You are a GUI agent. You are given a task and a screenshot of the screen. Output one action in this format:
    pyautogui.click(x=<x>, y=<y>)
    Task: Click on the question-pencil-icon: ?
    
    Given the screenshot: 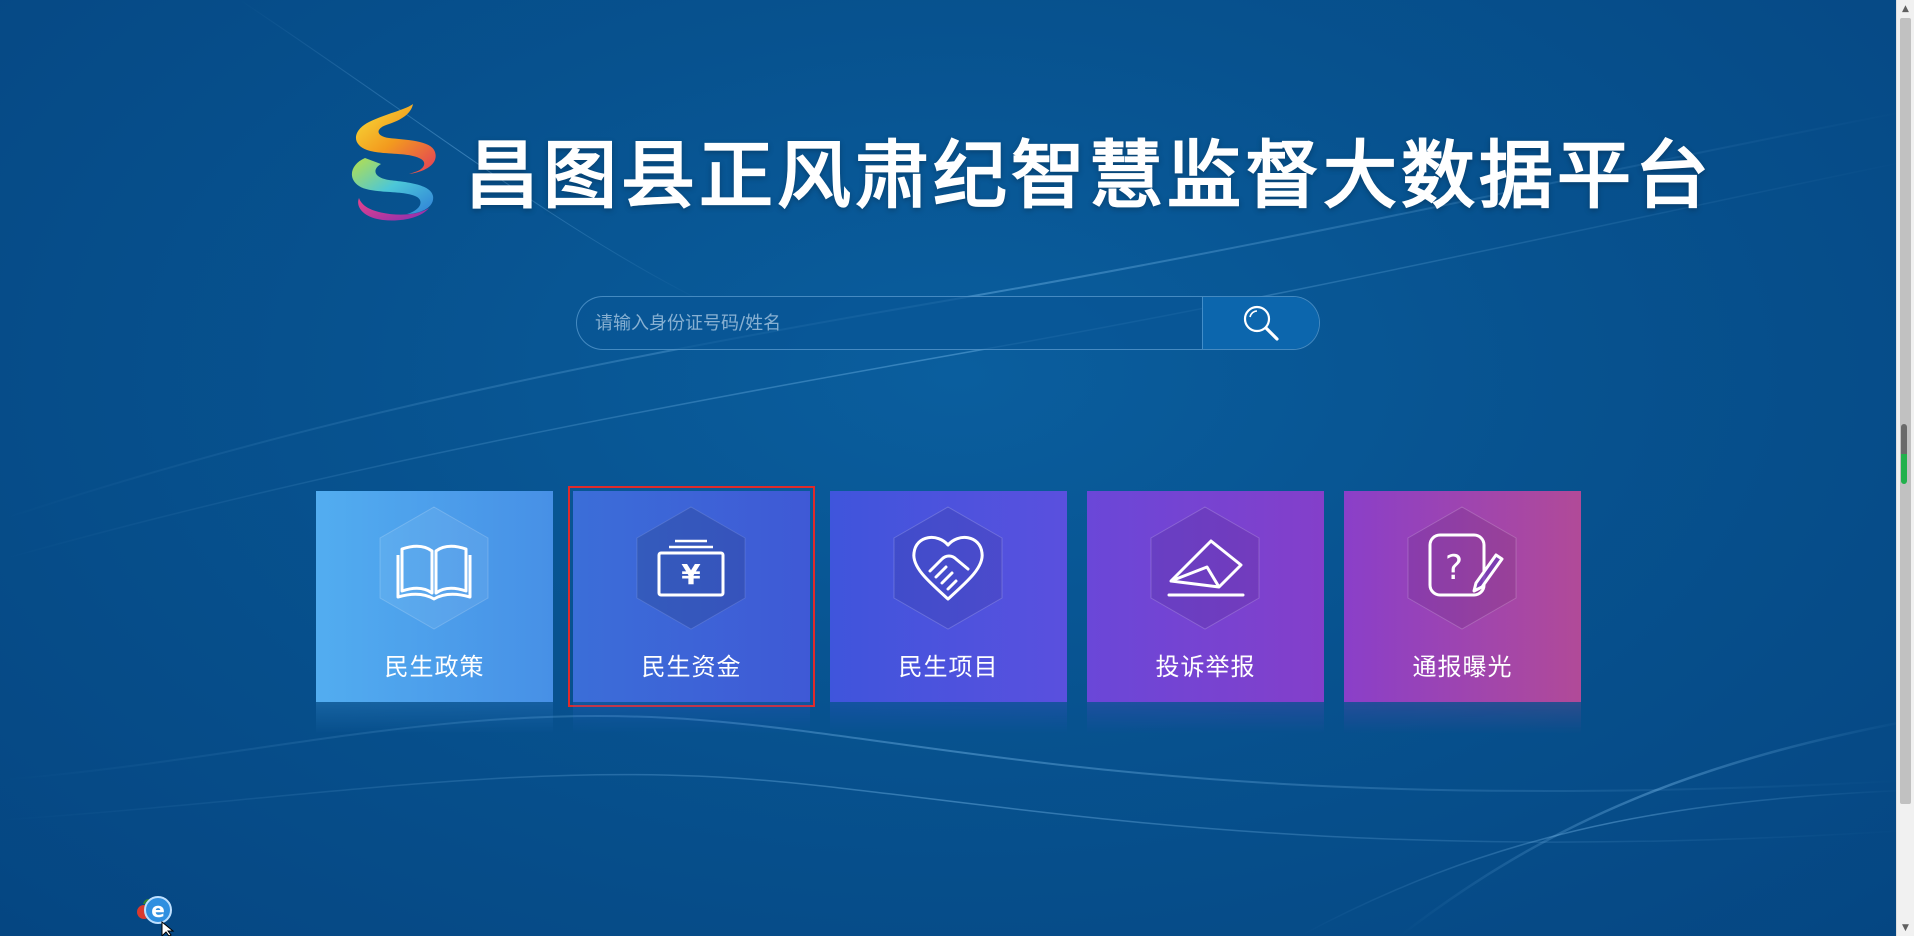 What is the action you would take?
    pyautogui.click(x=1462, y=568)
    